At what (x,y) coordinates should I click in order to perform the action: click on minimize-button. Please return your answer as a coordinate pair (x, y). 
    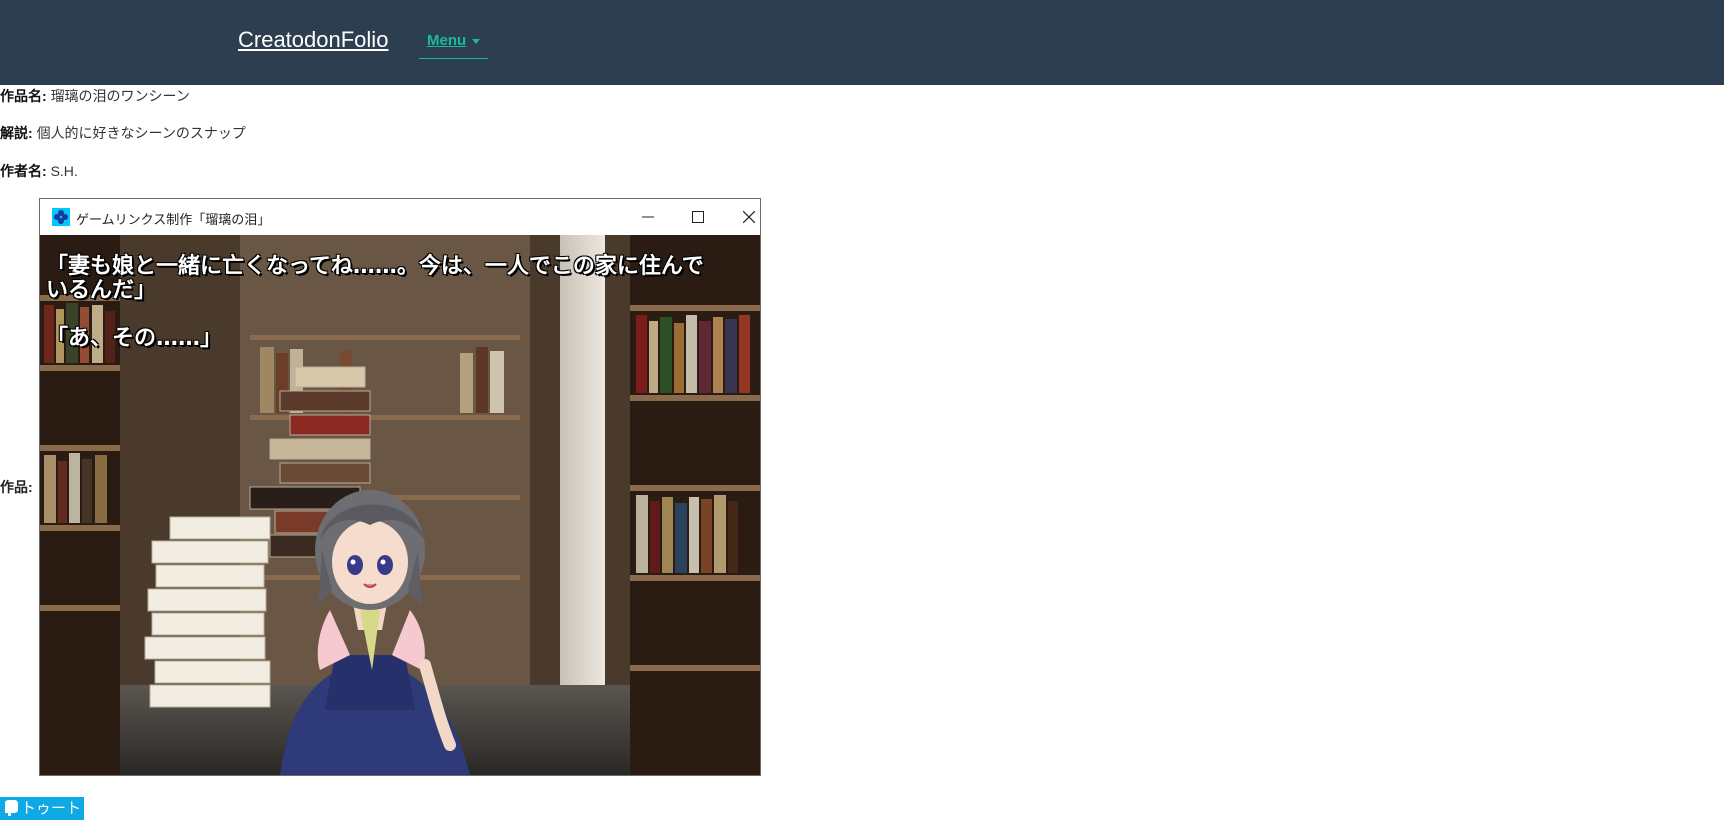
    Looking at the image, I should click on (648, 217).